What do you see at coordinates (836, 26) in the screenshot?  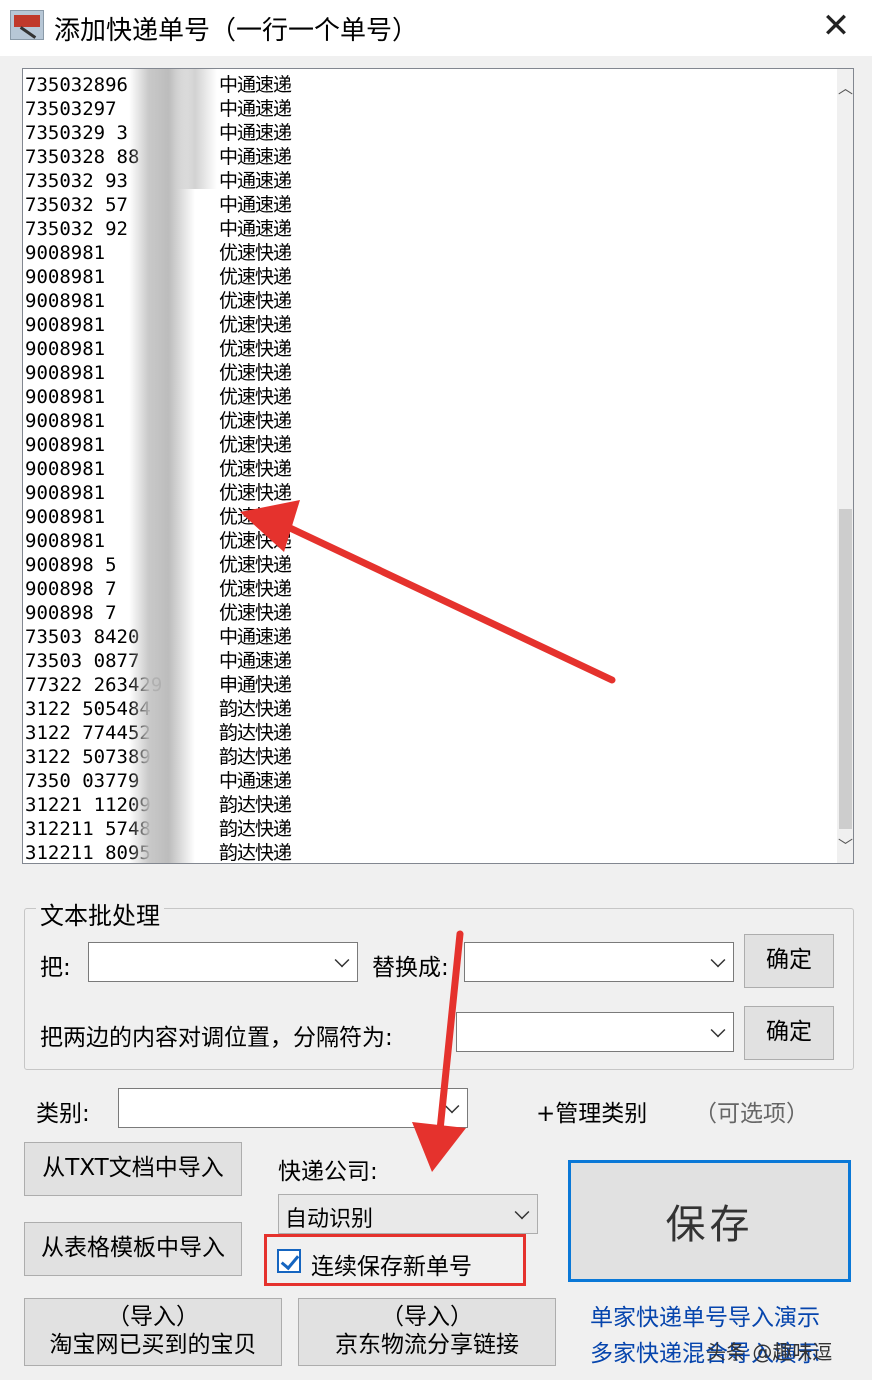 I see `close-button: ✕` at bounding box center [836, 26].